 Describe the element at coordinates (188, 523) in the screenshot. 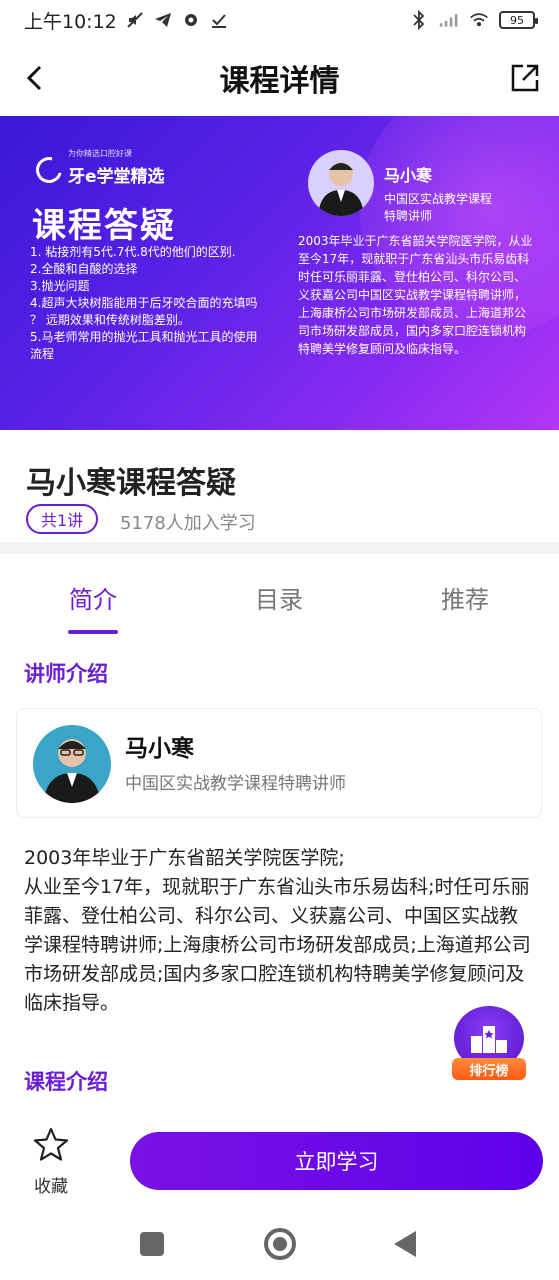

I see `joined-count: 5178人加入学习` at that location.